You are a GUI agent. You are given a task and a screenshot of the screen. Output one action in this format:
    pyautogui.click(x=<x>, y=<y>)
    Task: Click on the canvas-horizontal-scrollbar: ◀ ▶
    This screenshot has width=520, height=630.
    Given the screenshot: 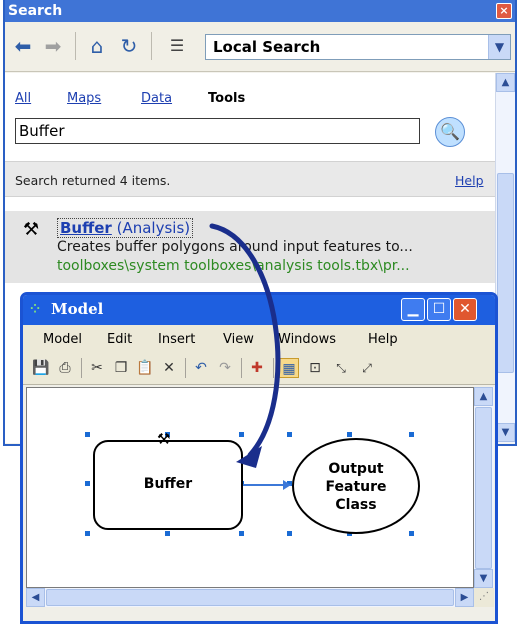 What is the action you would take?
    pyautogui.click(x=250, y=597)
    